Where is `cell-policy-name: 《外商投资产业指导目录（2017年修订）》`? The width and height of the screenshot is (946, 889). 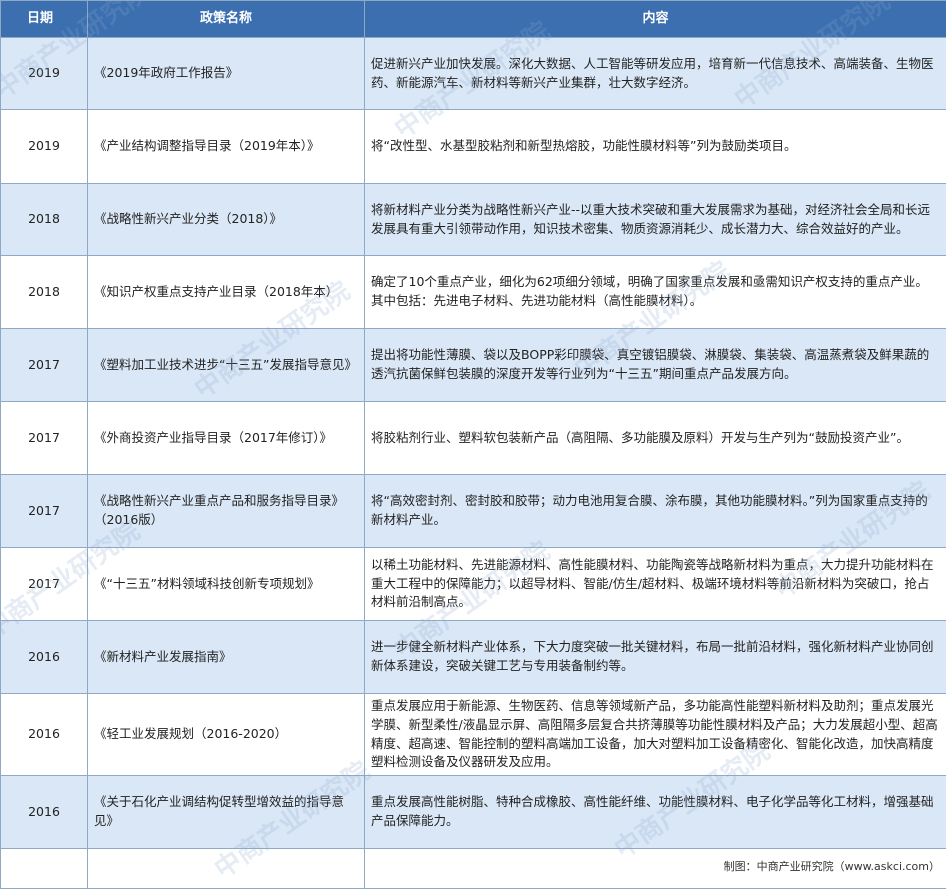
cell-policy-name: 《外商投资产业指导目录（2017年修订）》 is located at coordinates (226, 438).